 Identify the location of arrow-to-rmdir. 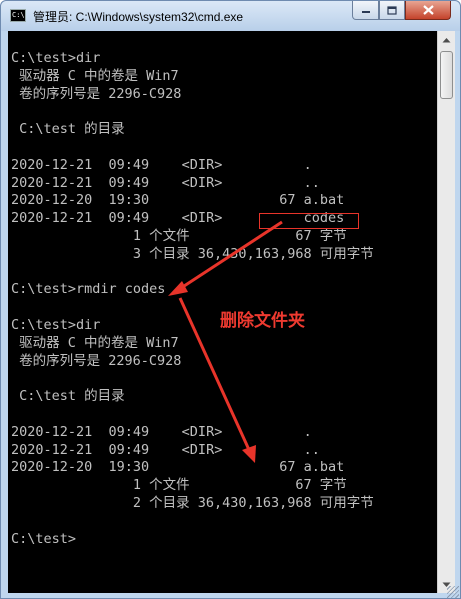
(230, 256).